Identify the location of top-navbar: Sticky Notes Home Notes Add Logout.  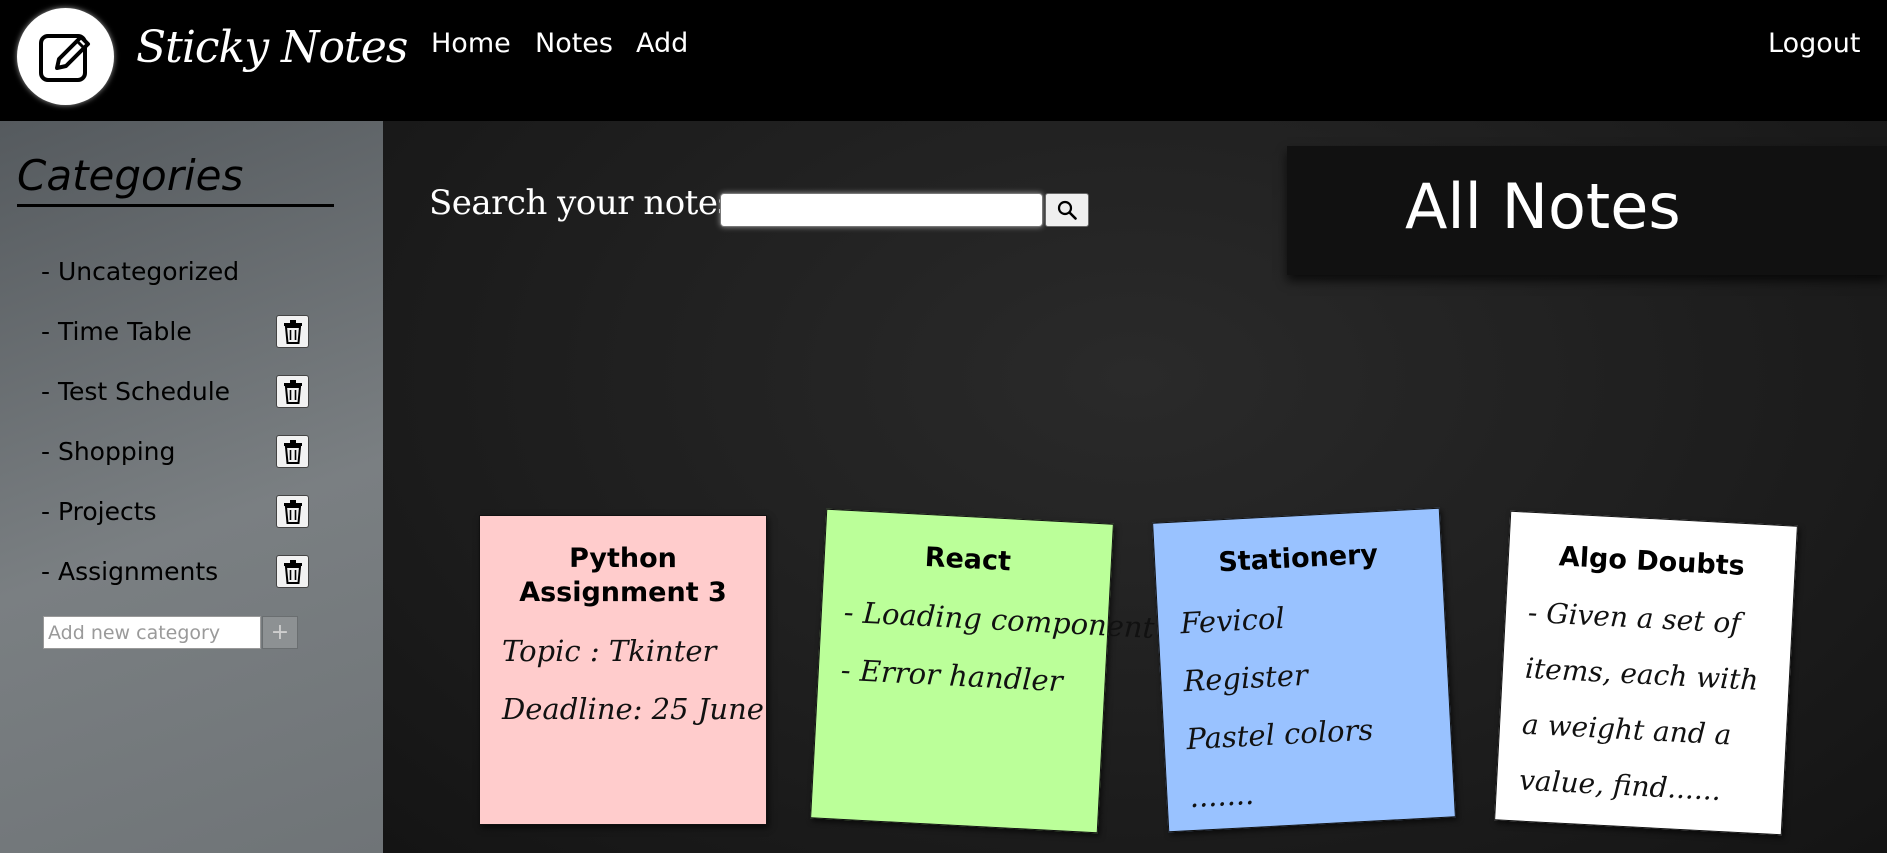
(943, 60).